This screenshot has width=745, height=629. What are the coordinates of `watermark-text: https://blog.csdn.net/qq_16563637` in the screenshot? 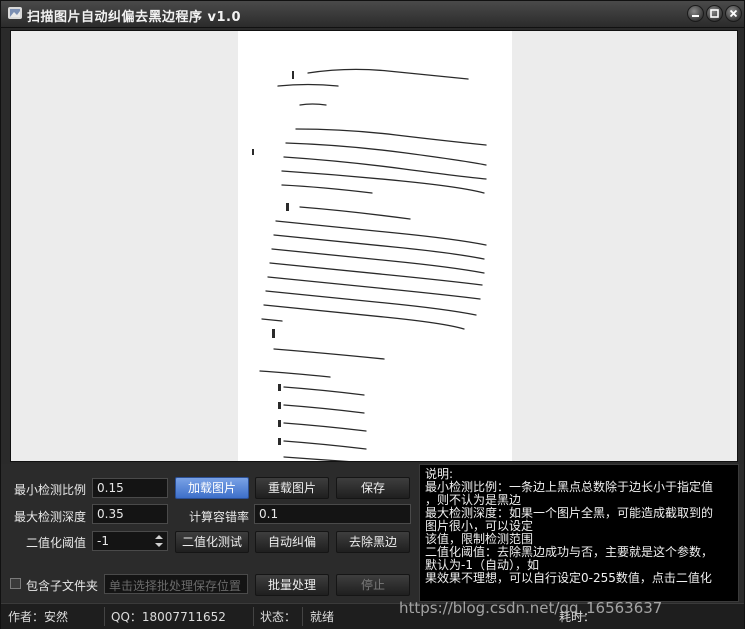 It's located at (531, 608).